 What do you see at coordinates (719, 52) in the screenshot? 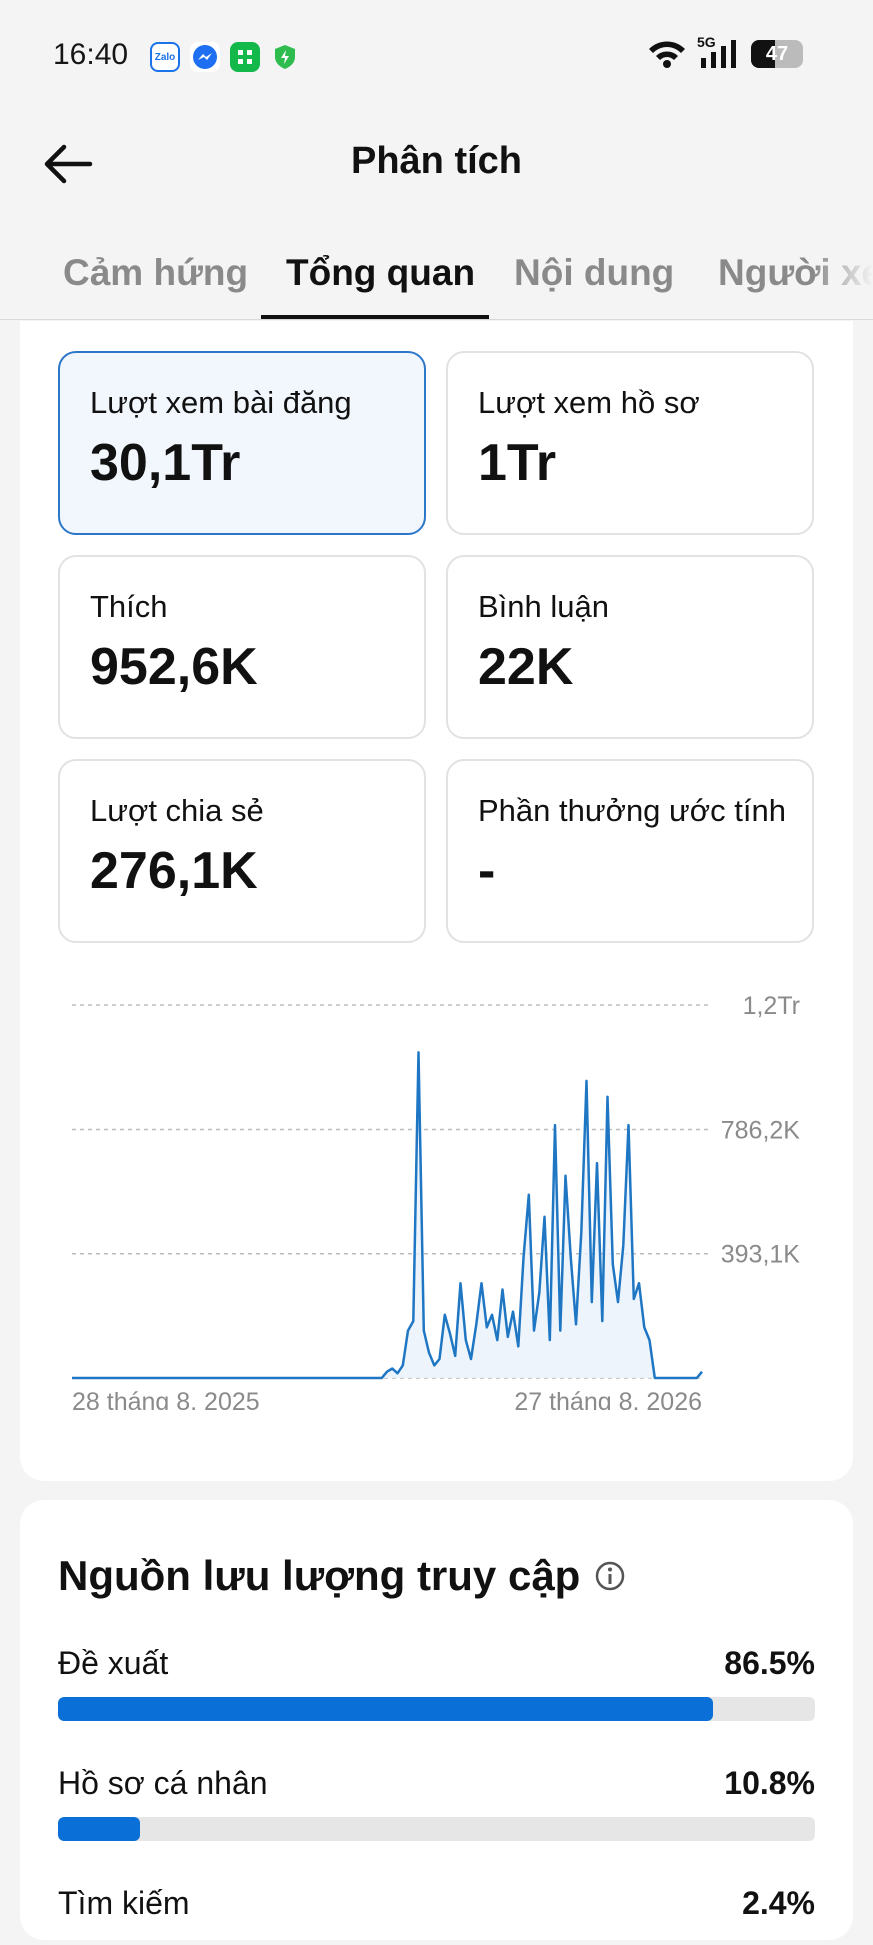
I see `cellular-signal-icon: 5G` at bounding box center [719, 52].